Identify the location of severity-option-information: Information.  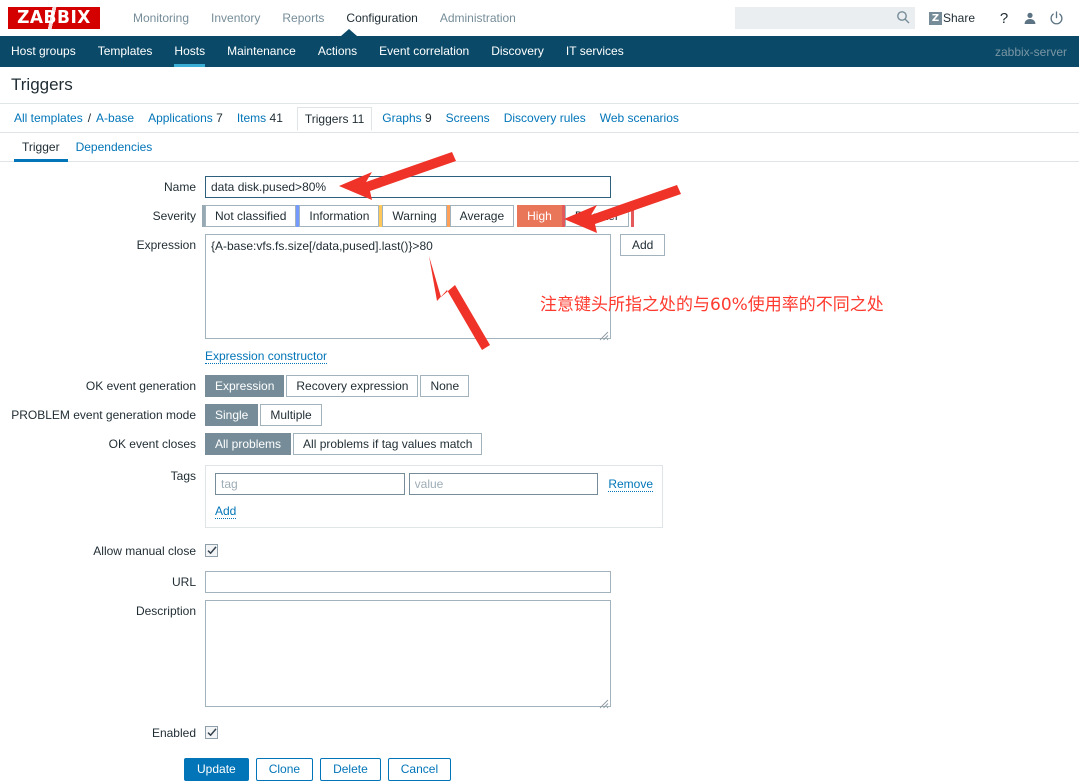
(338, 216).